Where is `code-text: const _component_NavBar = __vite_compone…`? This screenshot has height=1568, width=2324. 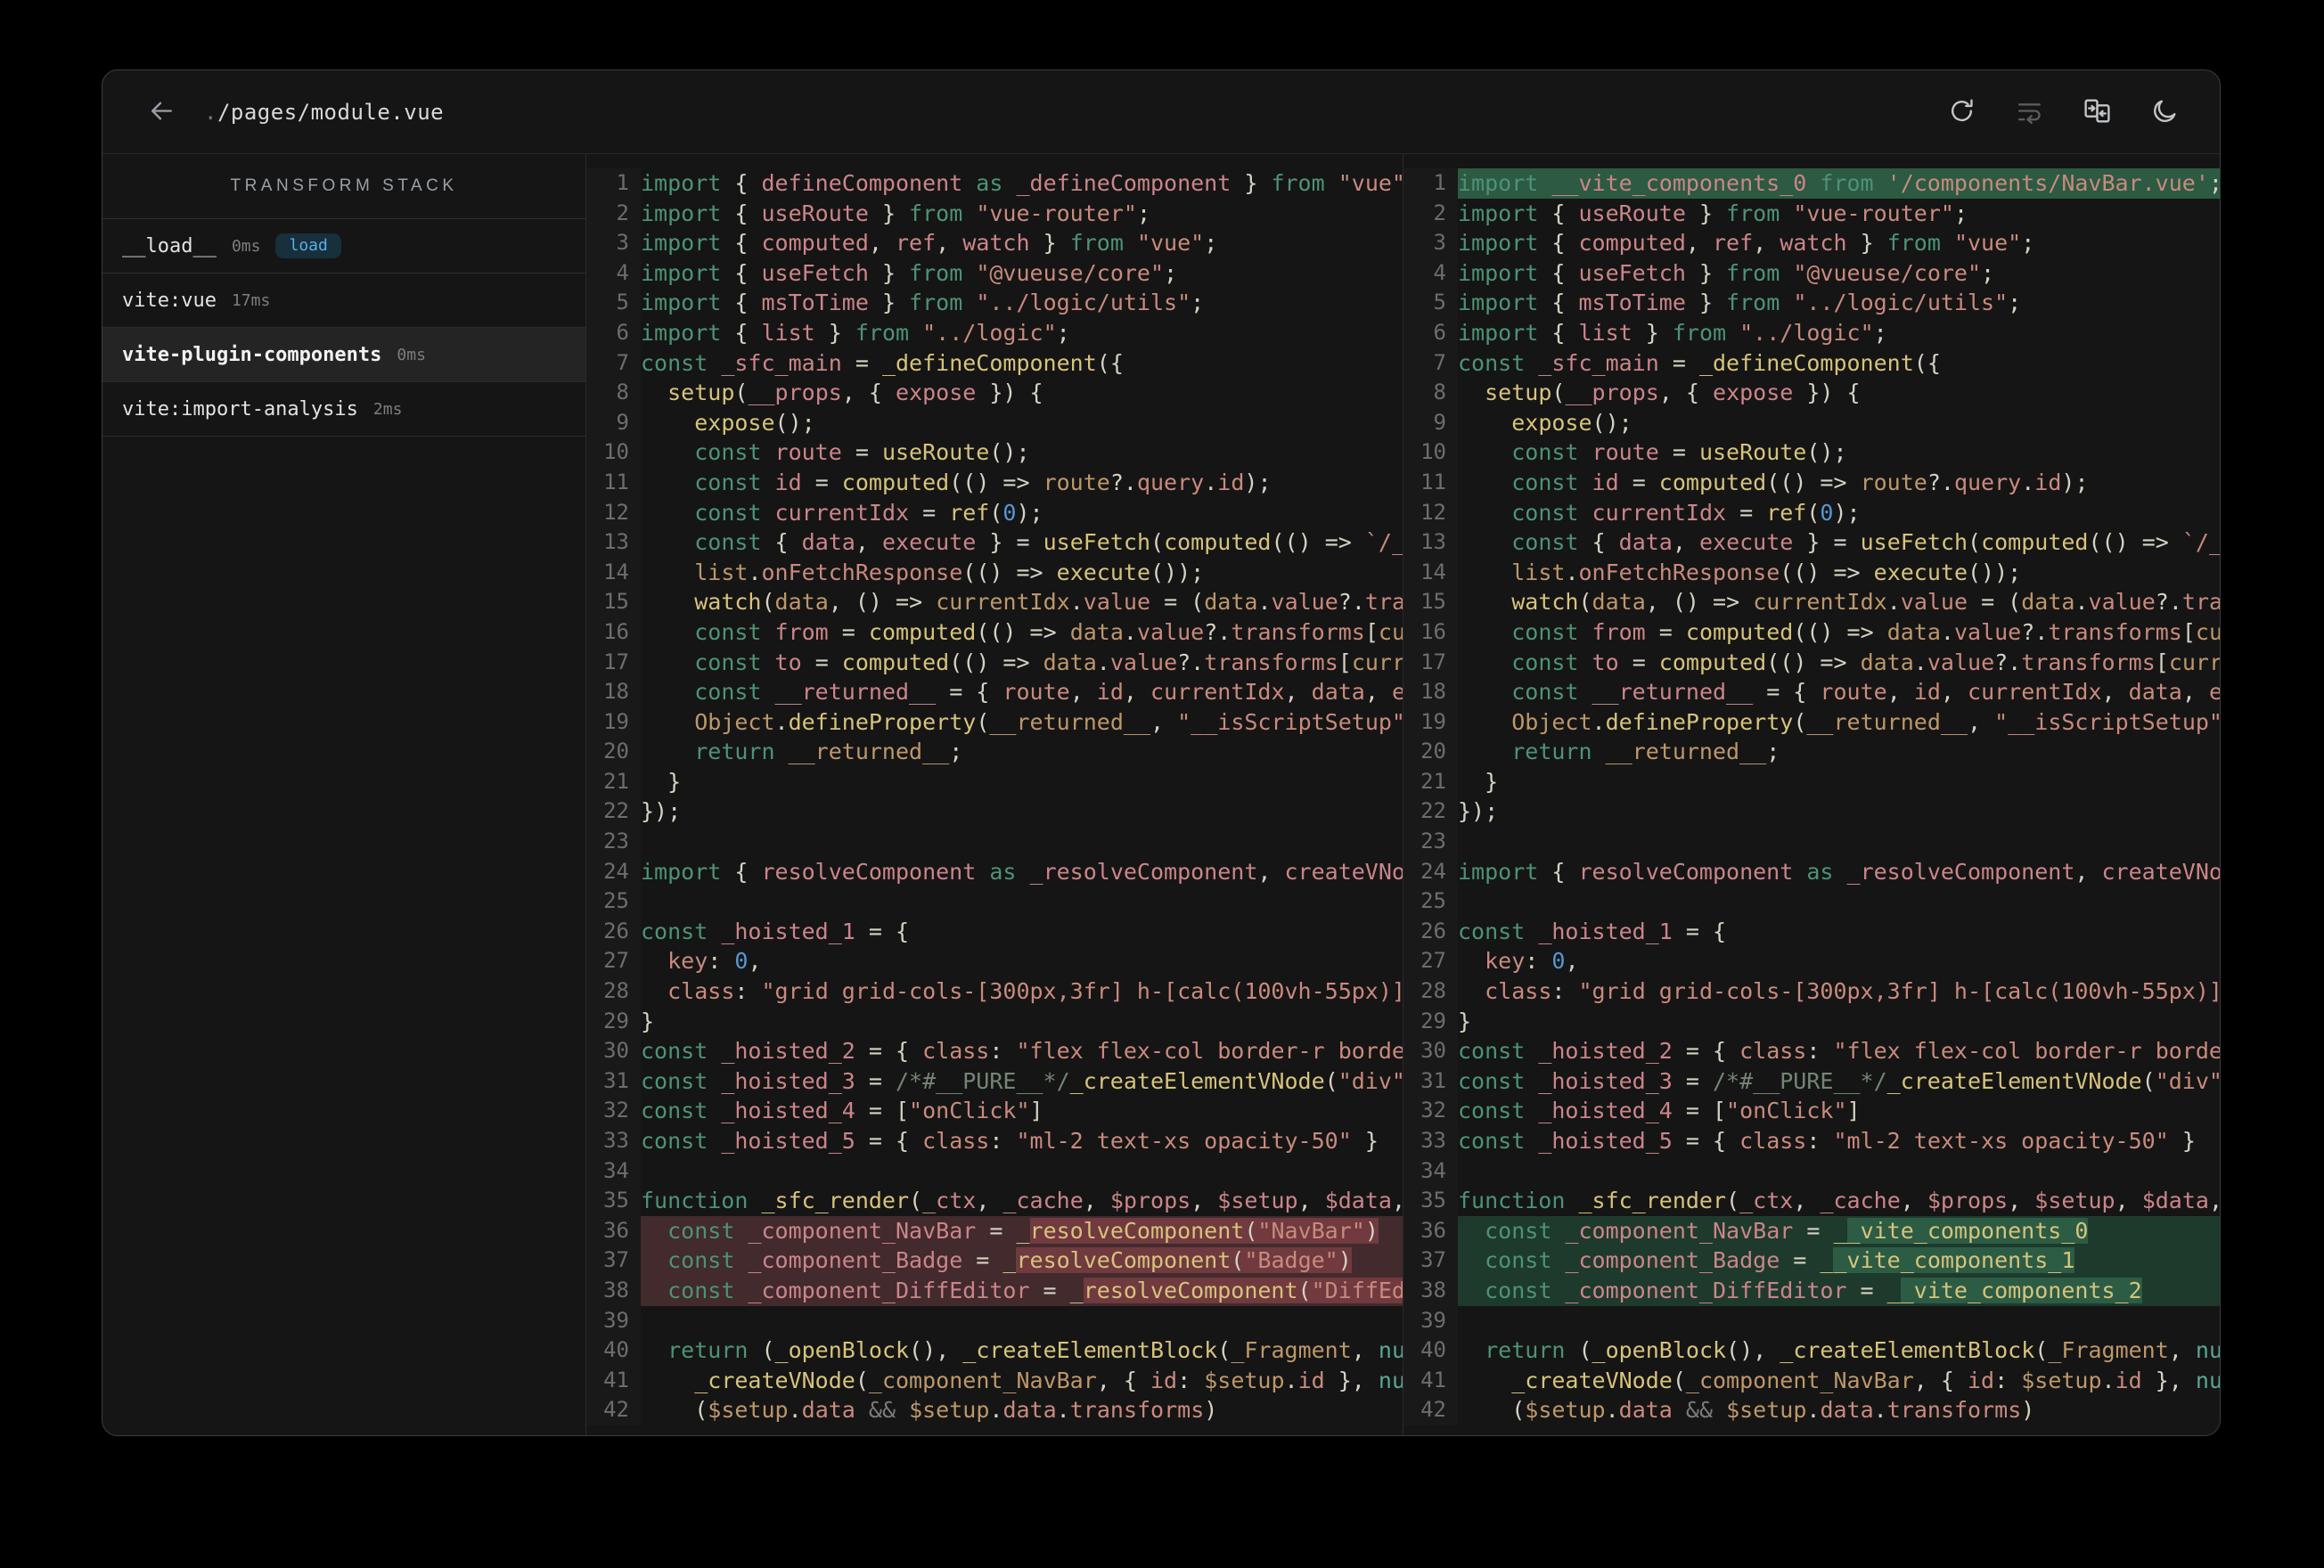
code-text: const _component_NavBar = __vite_compone… is located at coordinates (1839, 1230).